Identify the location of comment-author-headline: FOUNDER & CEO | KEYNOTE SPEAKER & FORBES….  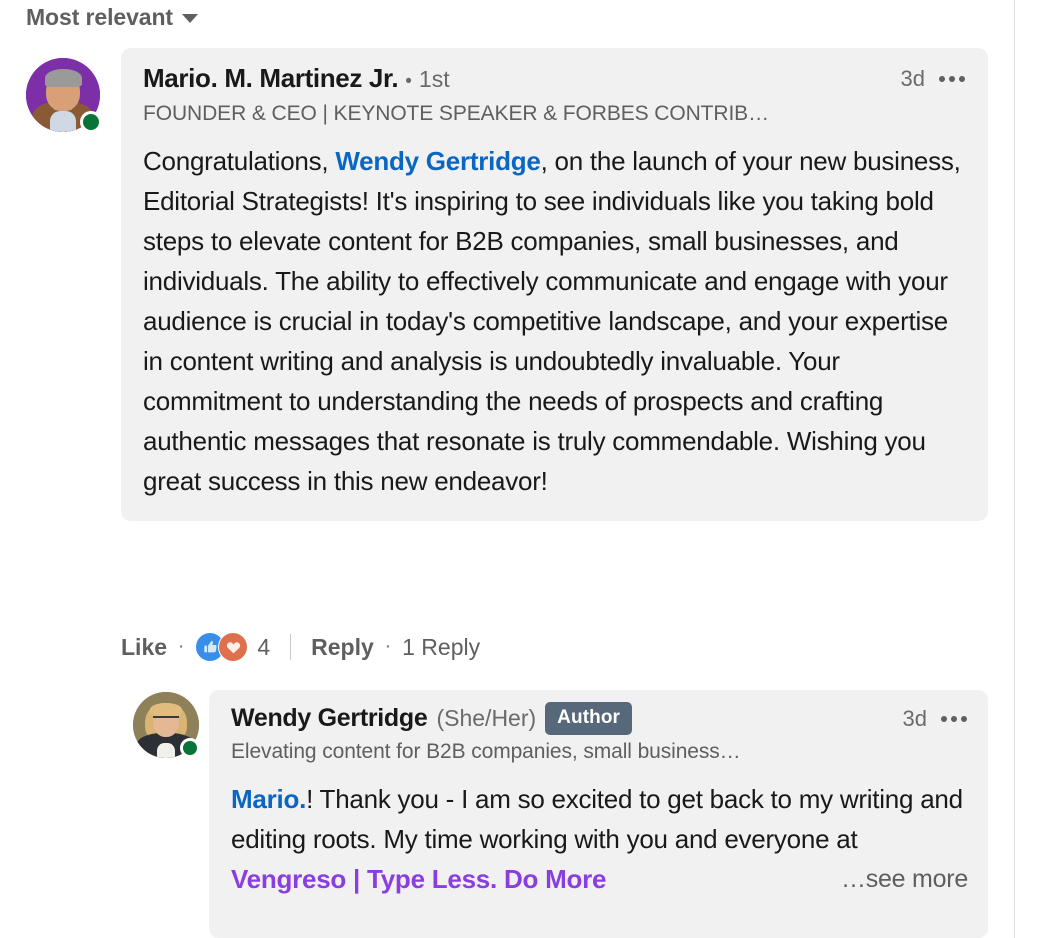
(456, 113).